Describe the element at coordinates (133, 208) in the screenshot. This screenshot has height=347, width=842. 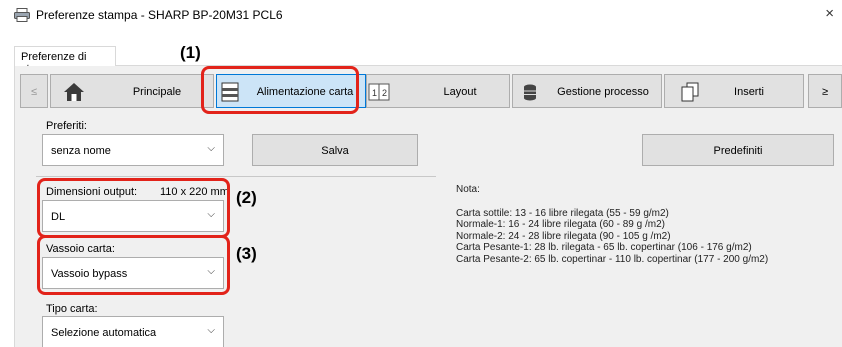
I see `highlight-output-size` at that location.